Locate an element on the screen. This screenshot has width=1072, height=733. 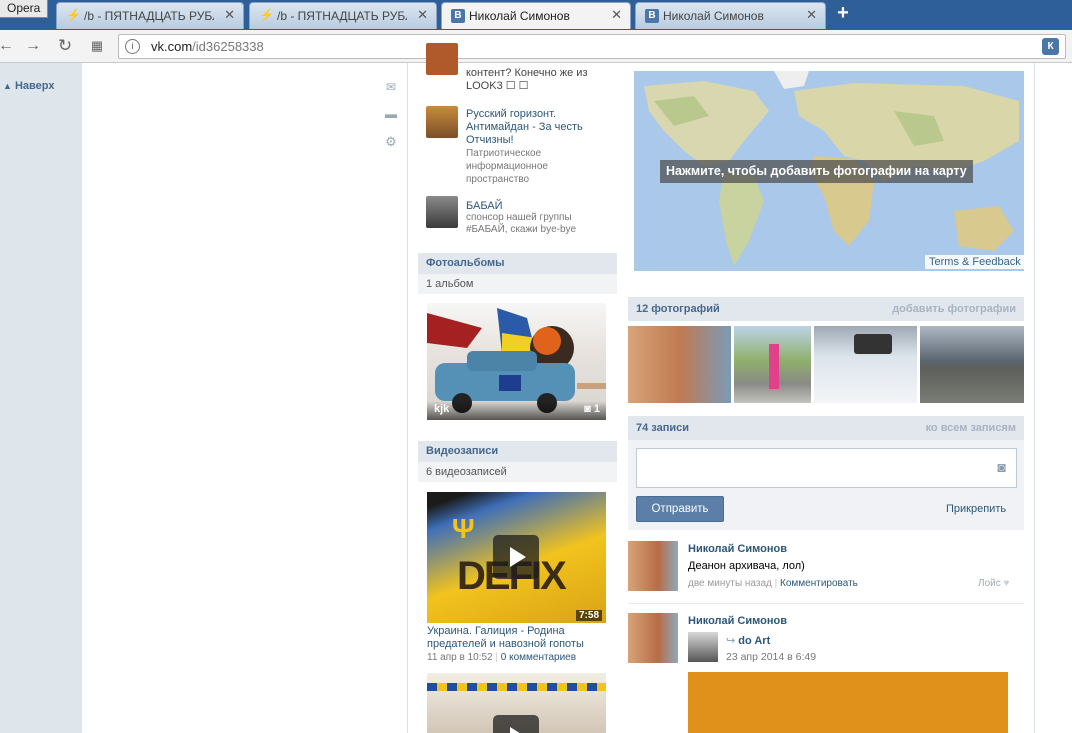
browser-tab-active: В Николай Симонов ✕ is located at coordinates (536, 15).